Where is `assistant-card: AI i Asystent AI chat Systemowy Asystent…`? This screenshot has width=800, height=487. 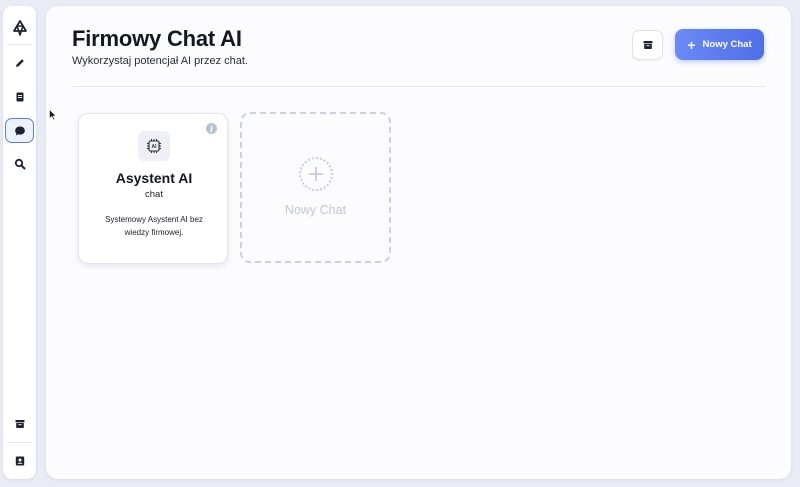 assistant-card: AI i Asystent AI chat Systemowy Asystent… is located at coordinates (153, 188).